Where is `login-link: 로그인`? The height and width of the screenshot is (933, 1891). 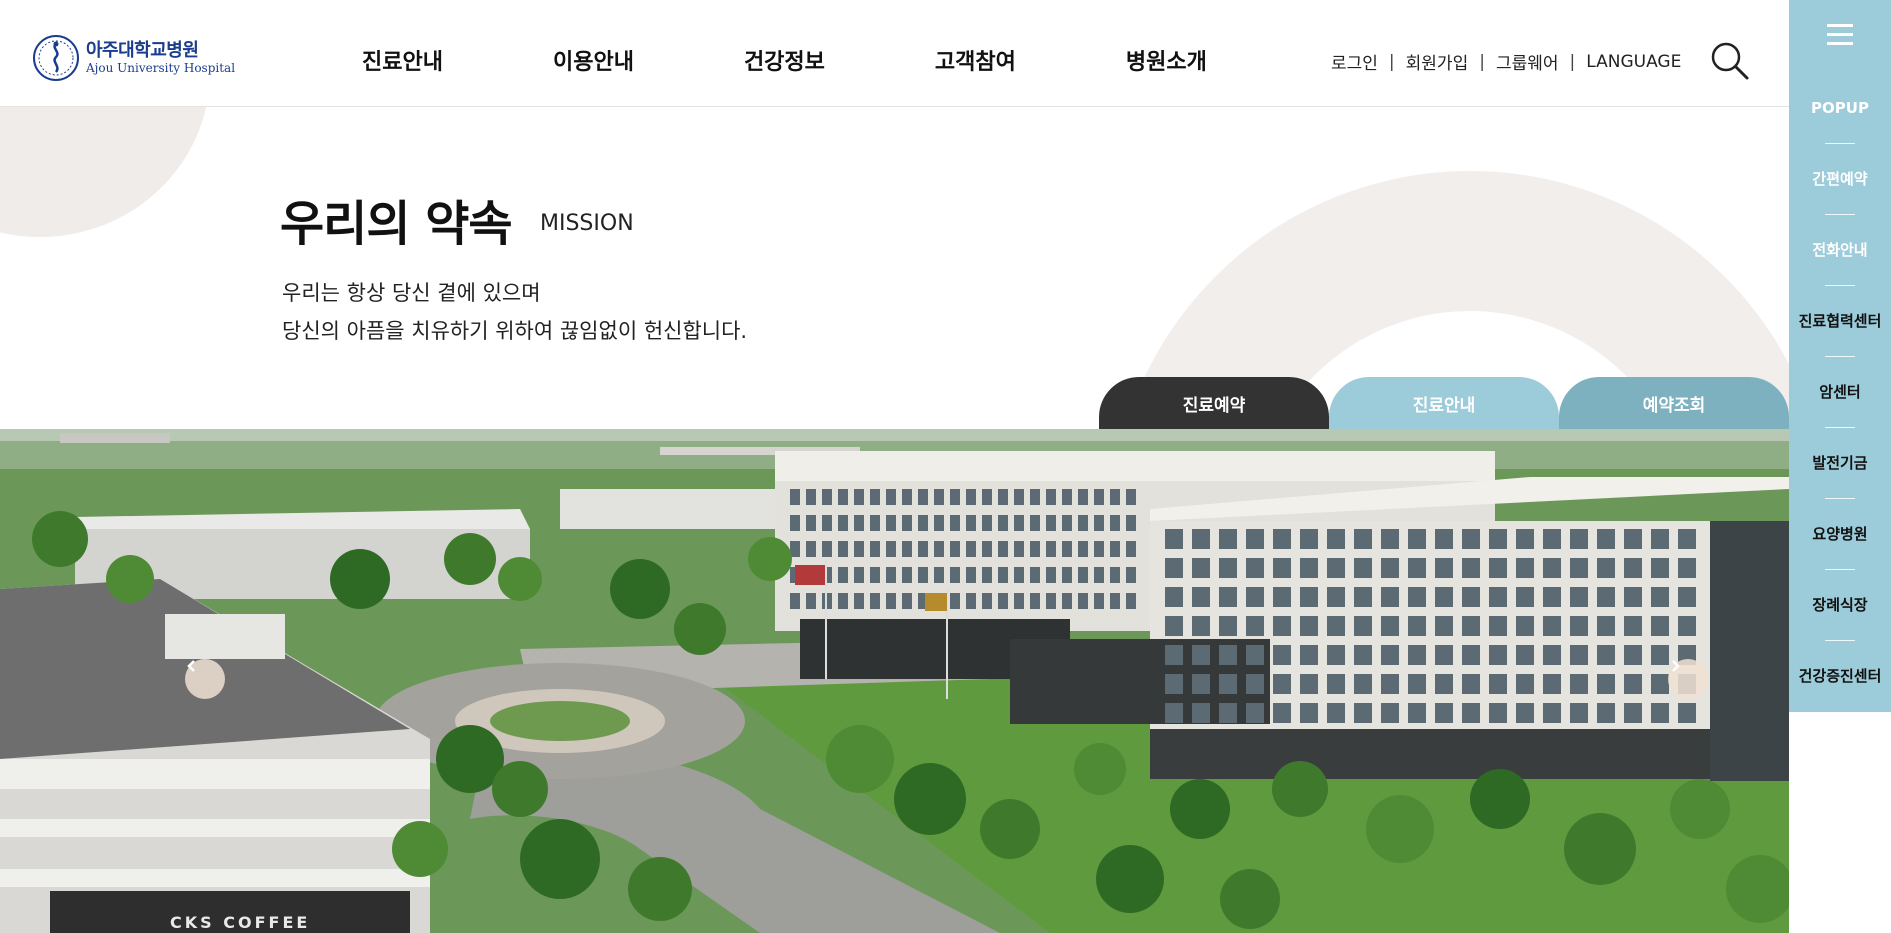
login-link: 로그인 is located at coordinates (1354, 61).